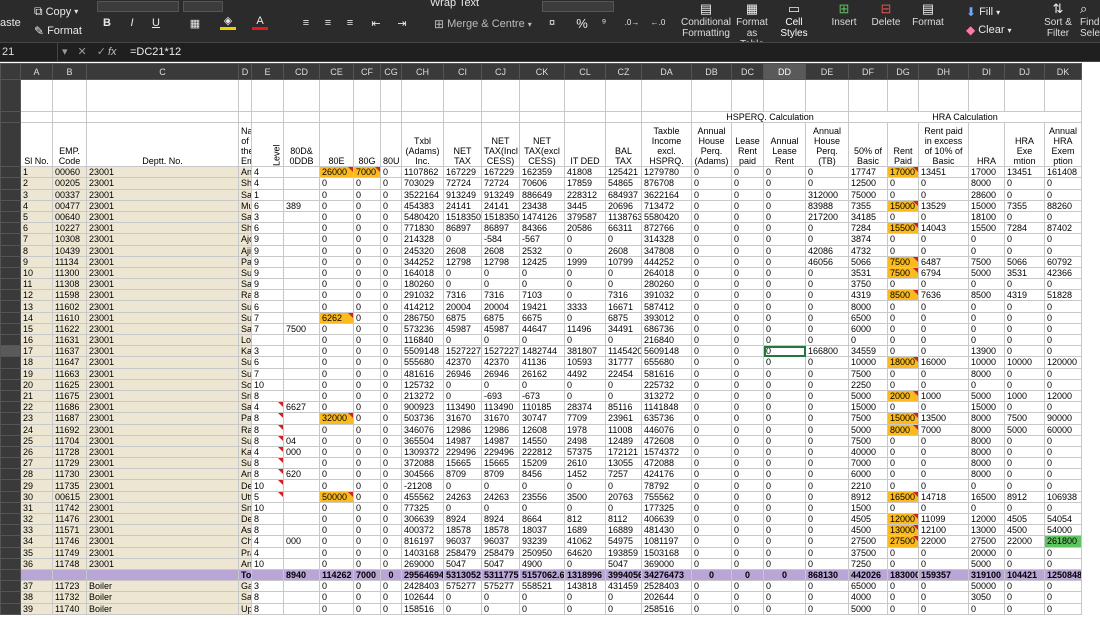  Describe the element at coordinates (245, 418) in the screenshot. I see `employee-name-cell: Palash Mukerjee` at that location.